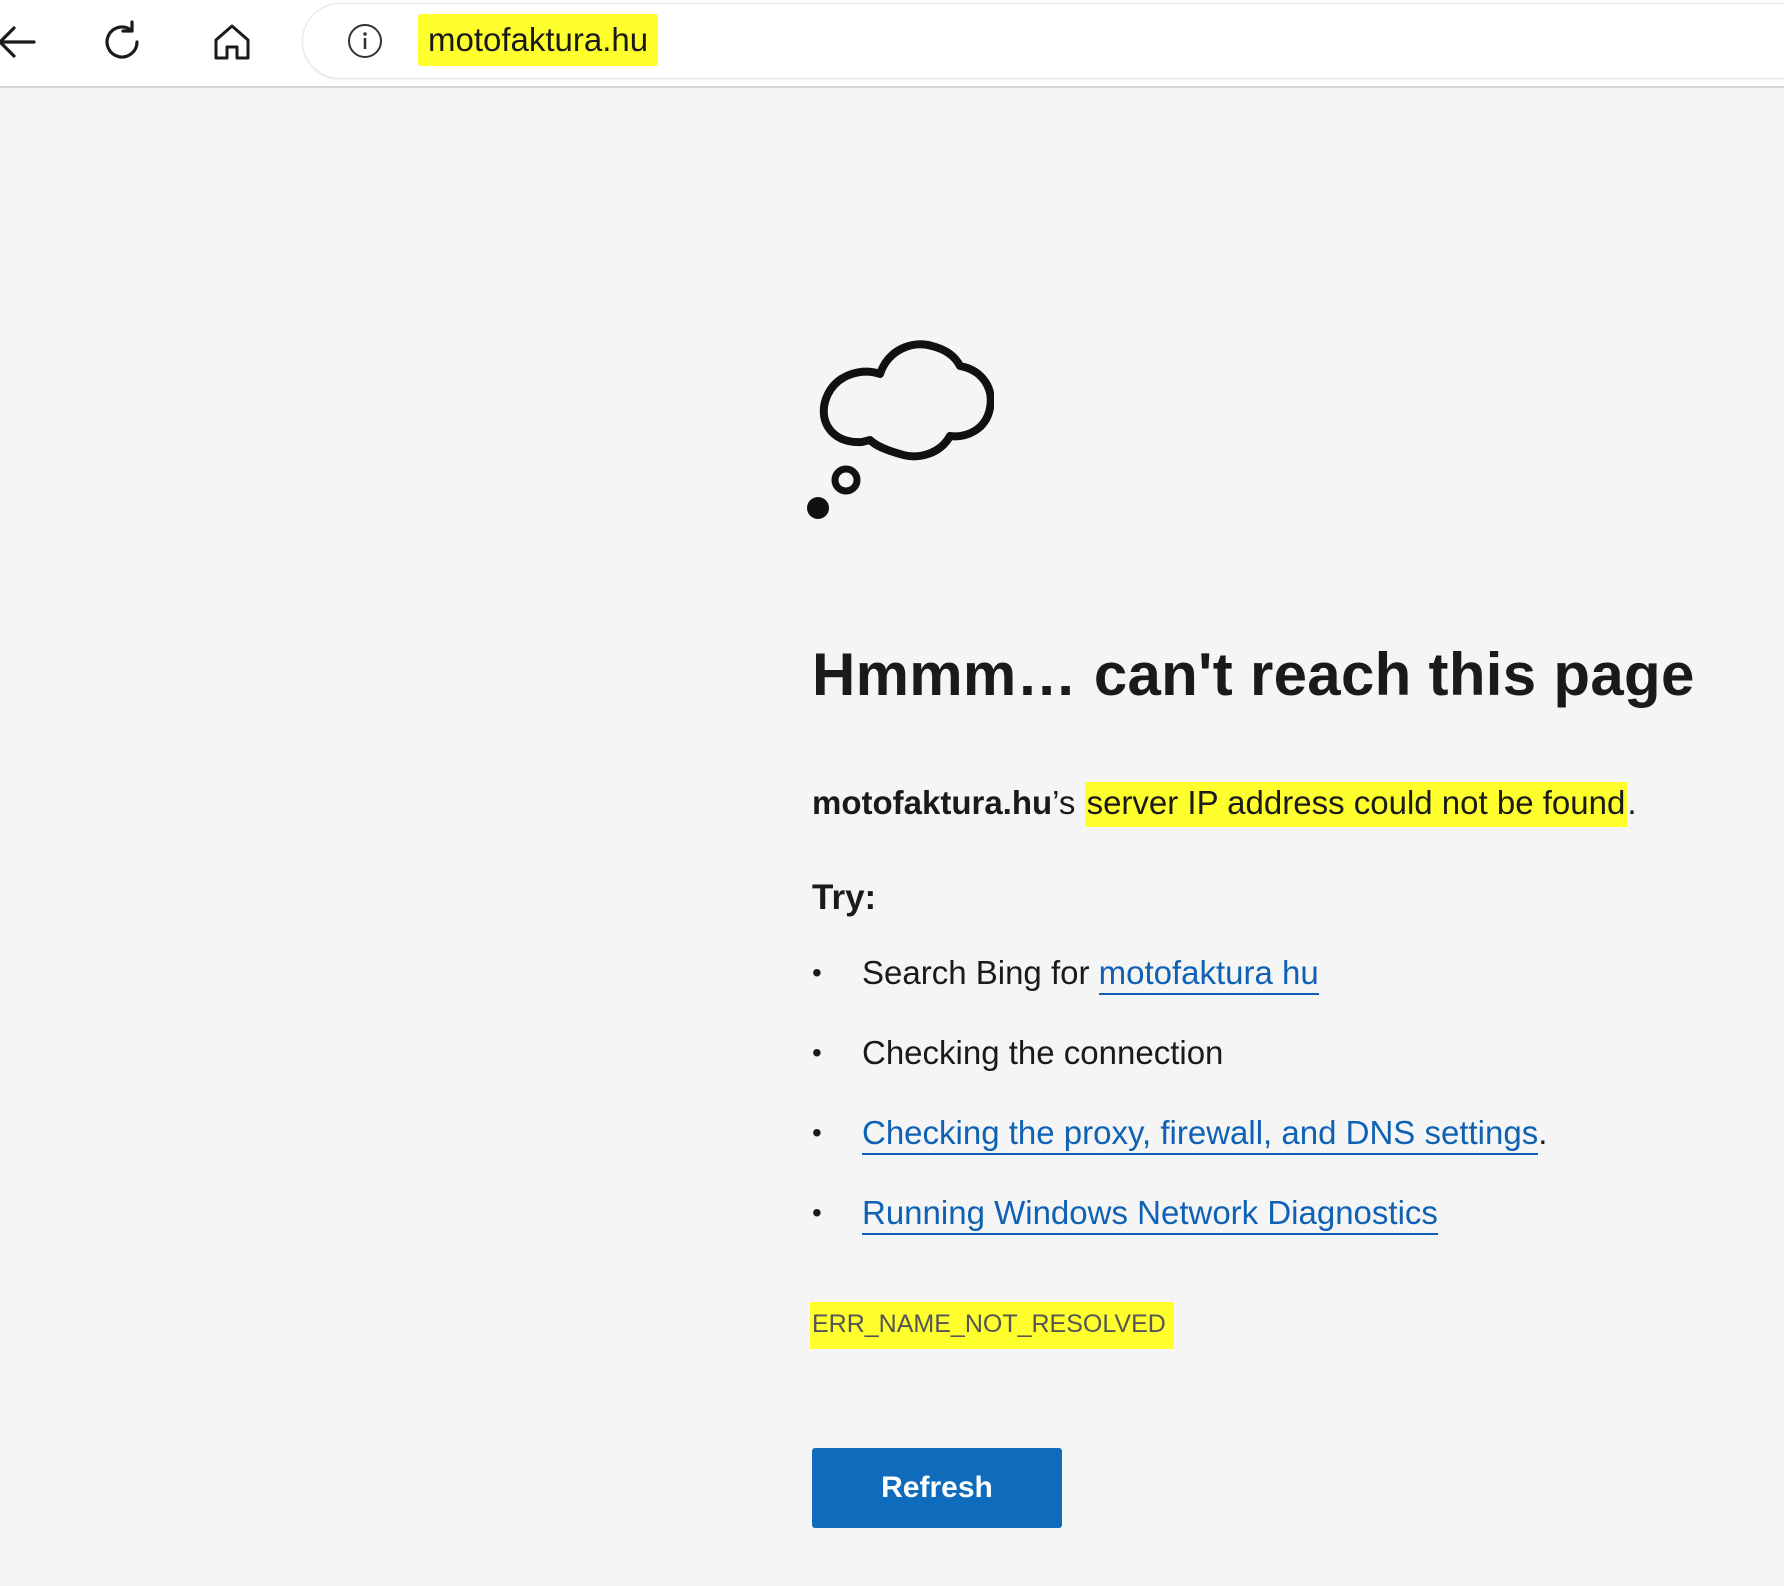  I want to click on reload-icon, so click(122, 39).